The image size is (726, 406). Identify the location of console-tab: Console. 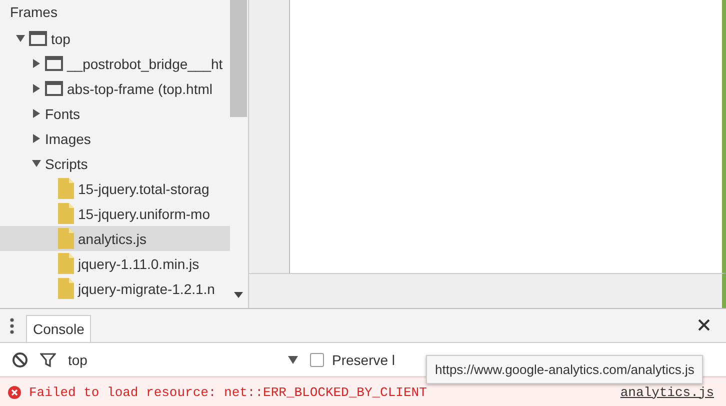
(59, 328).